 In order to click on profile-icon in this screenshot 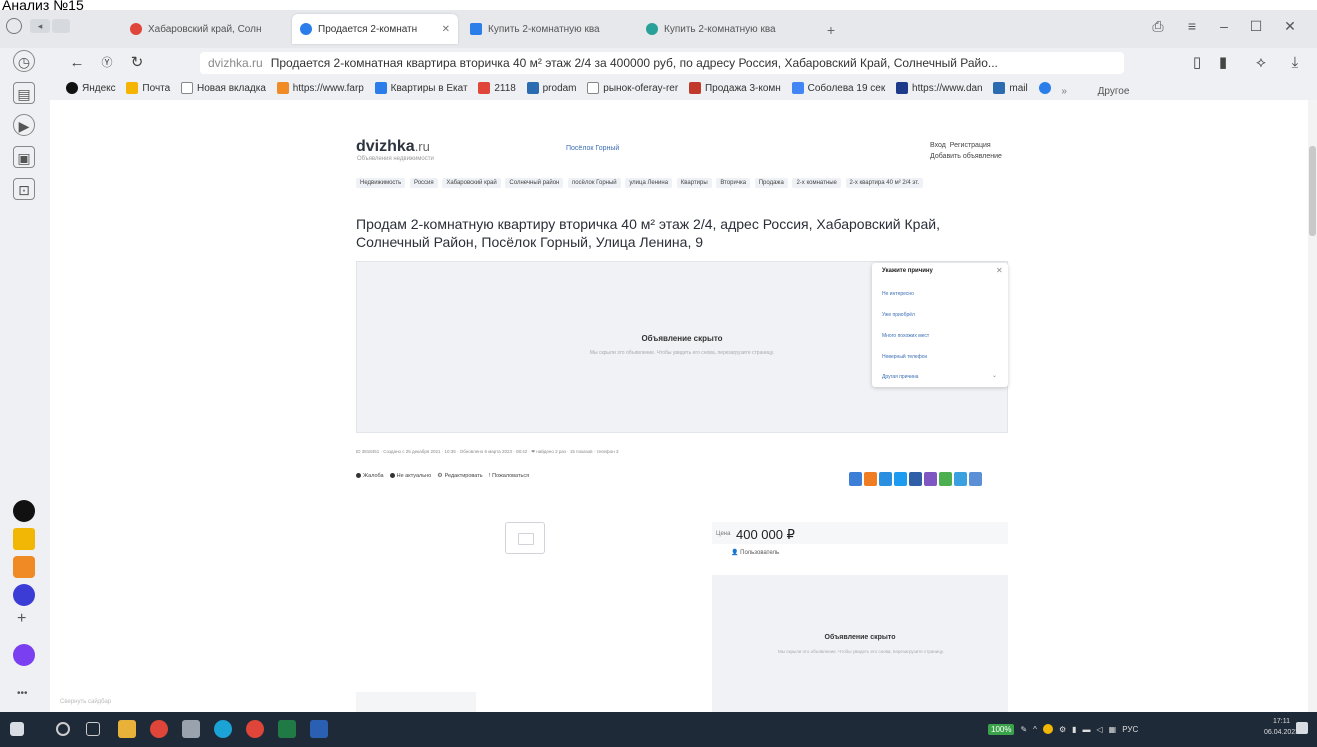, I will do `click(14, 26)`.